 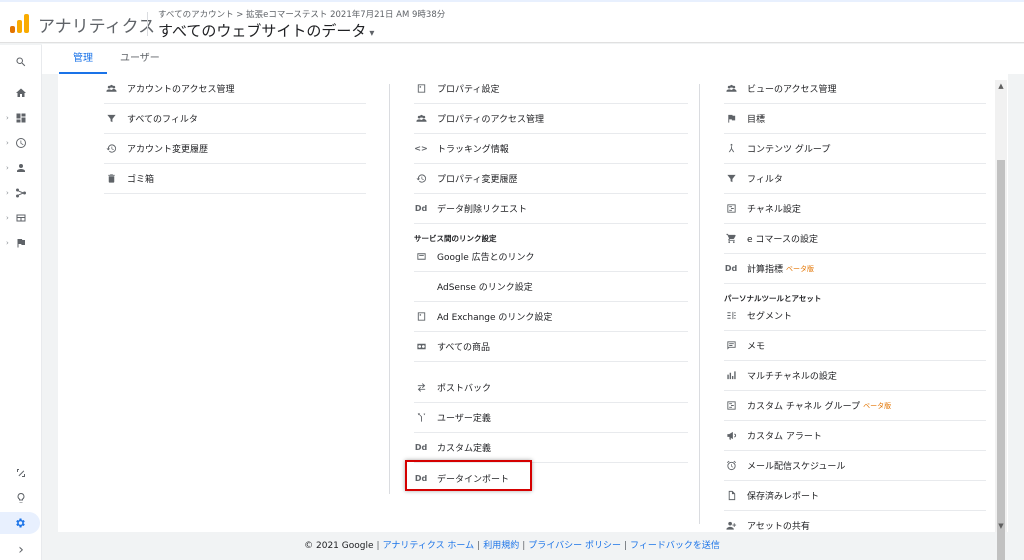 What do you see at coordinates (551, 418) in the screenshot?
I see `user-definitions: ユーザー定義` at bounding box center [551, 418].